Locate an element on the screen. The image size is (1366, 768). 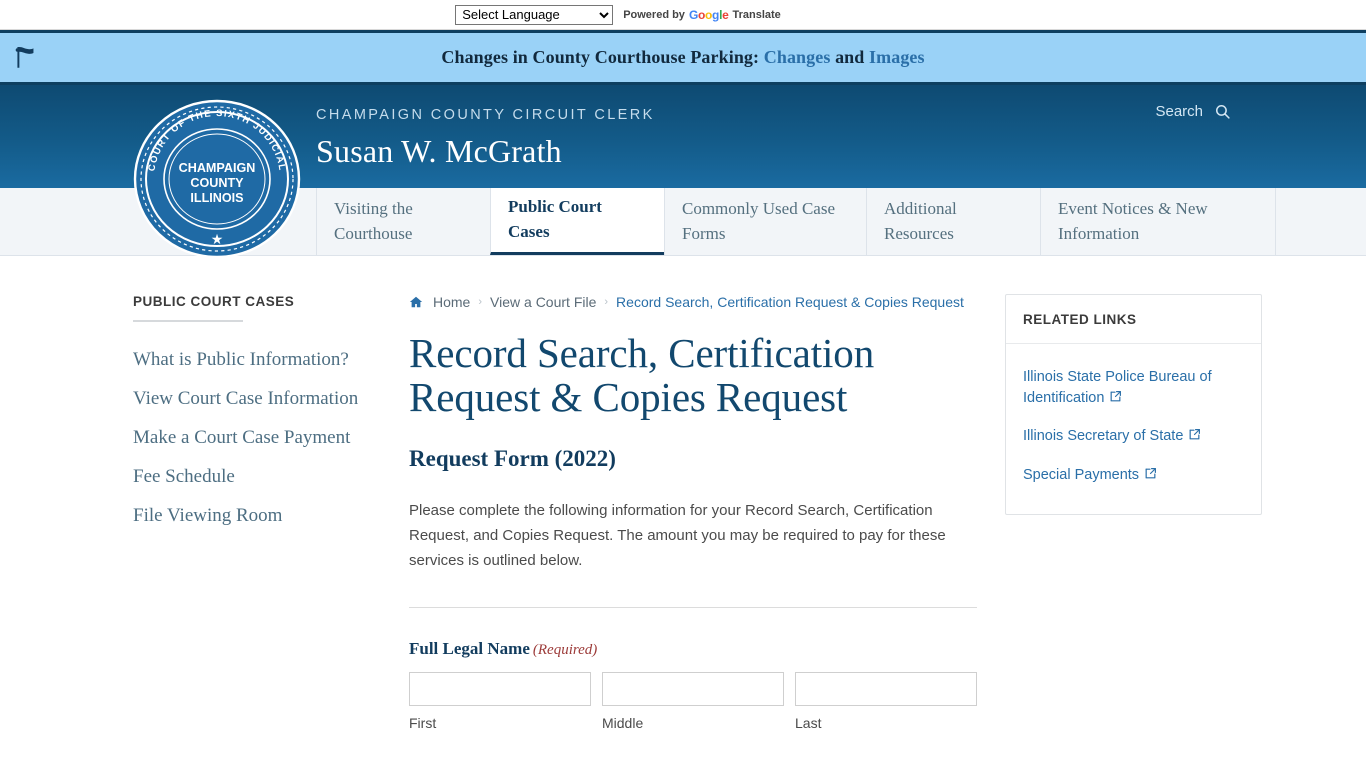
svg-text: COUNTY is located at coordinates (217, 183).